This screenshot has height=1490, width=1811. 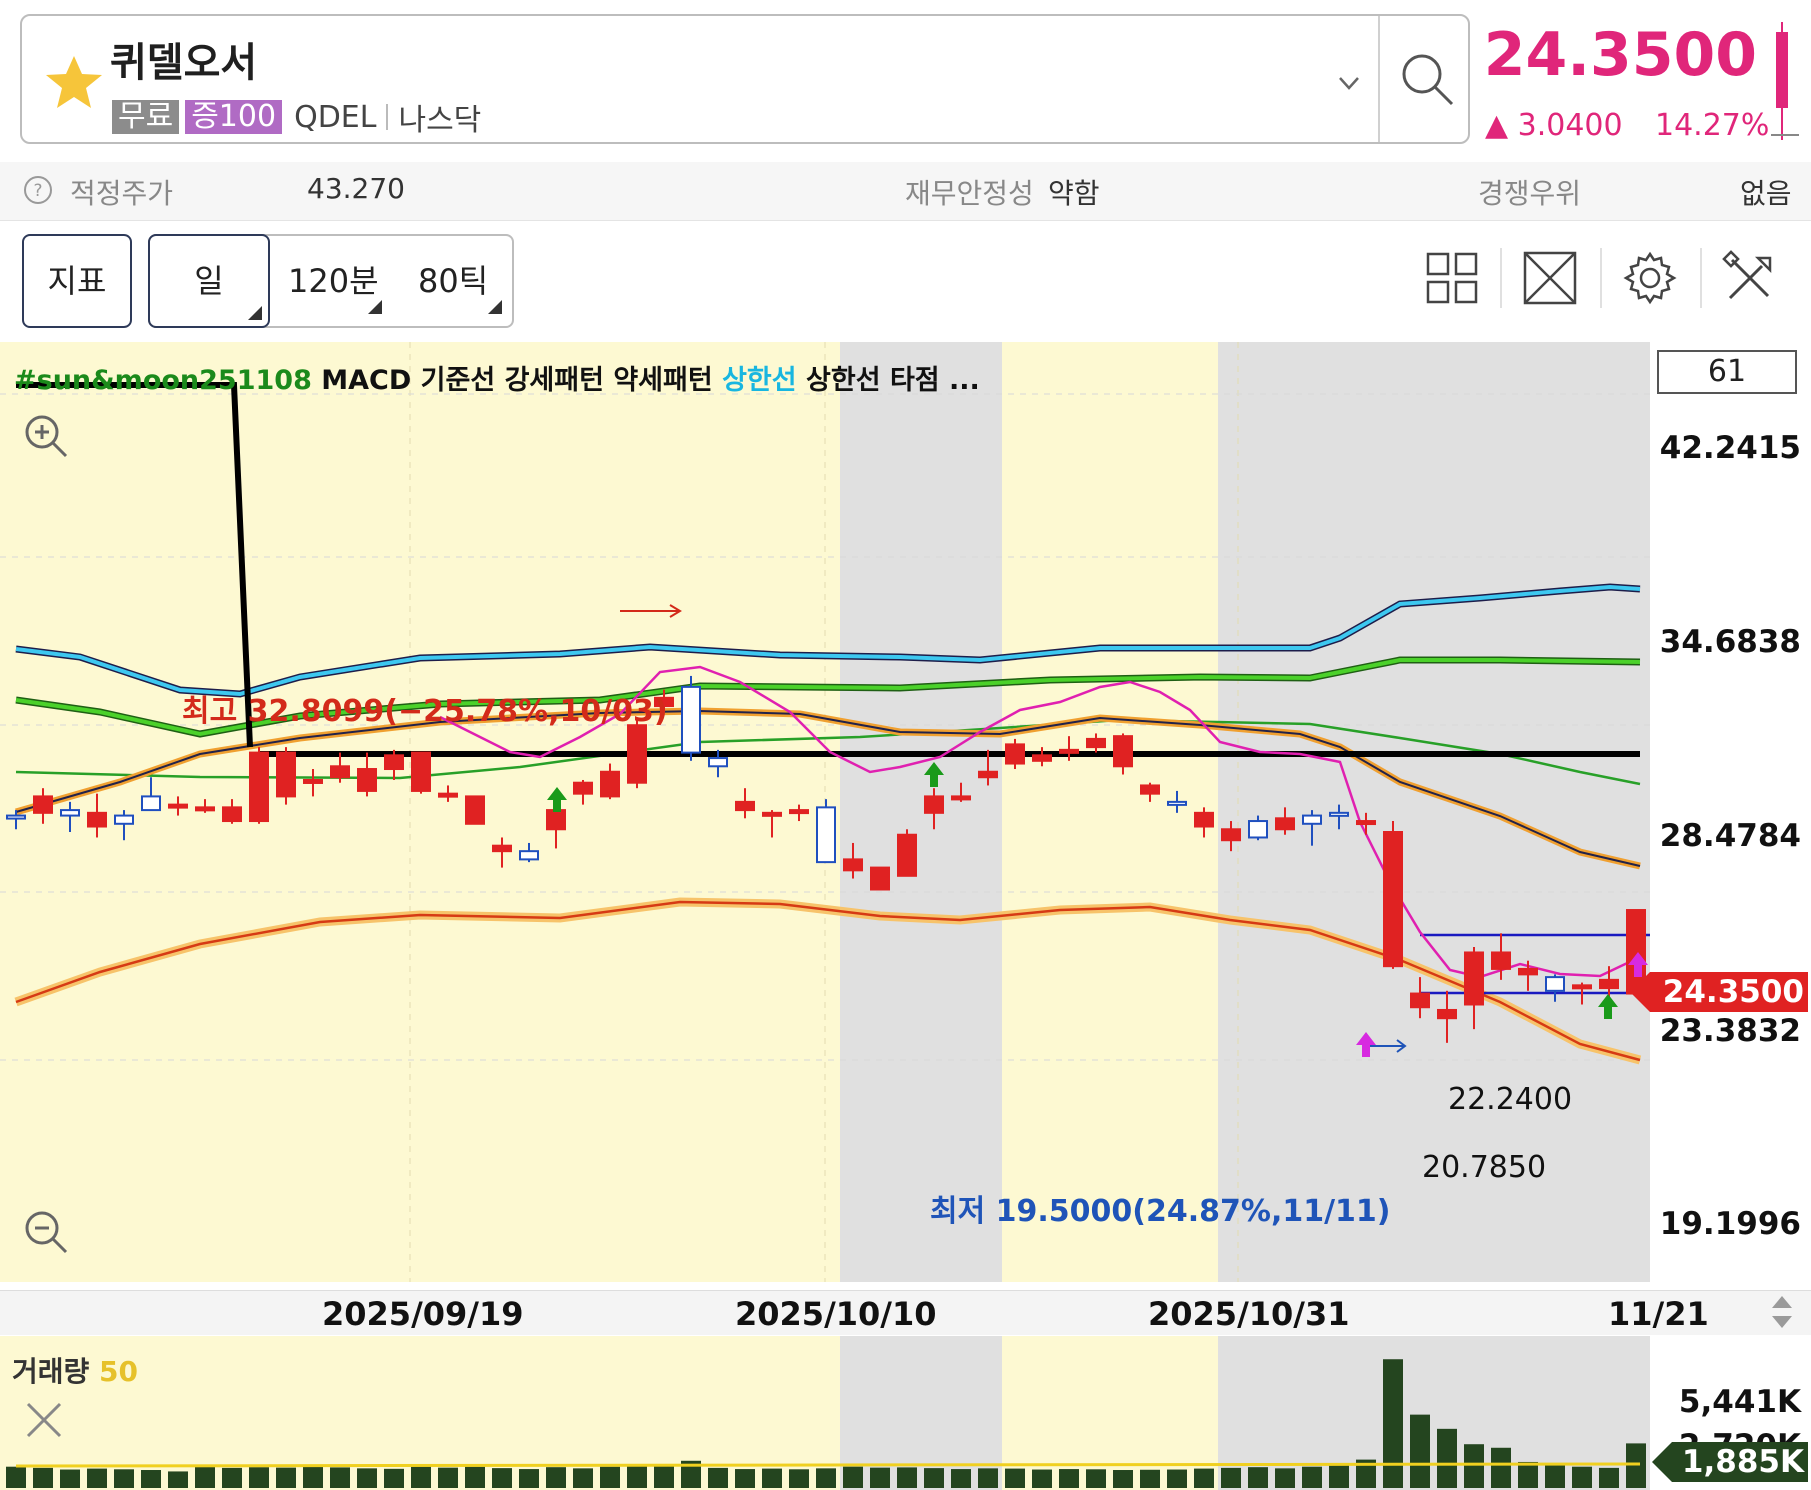 What do you see at coordinates (1727, 372) in the screenshot?
I see `visible-bar-count: 61` at bounding box center [1727, 372].